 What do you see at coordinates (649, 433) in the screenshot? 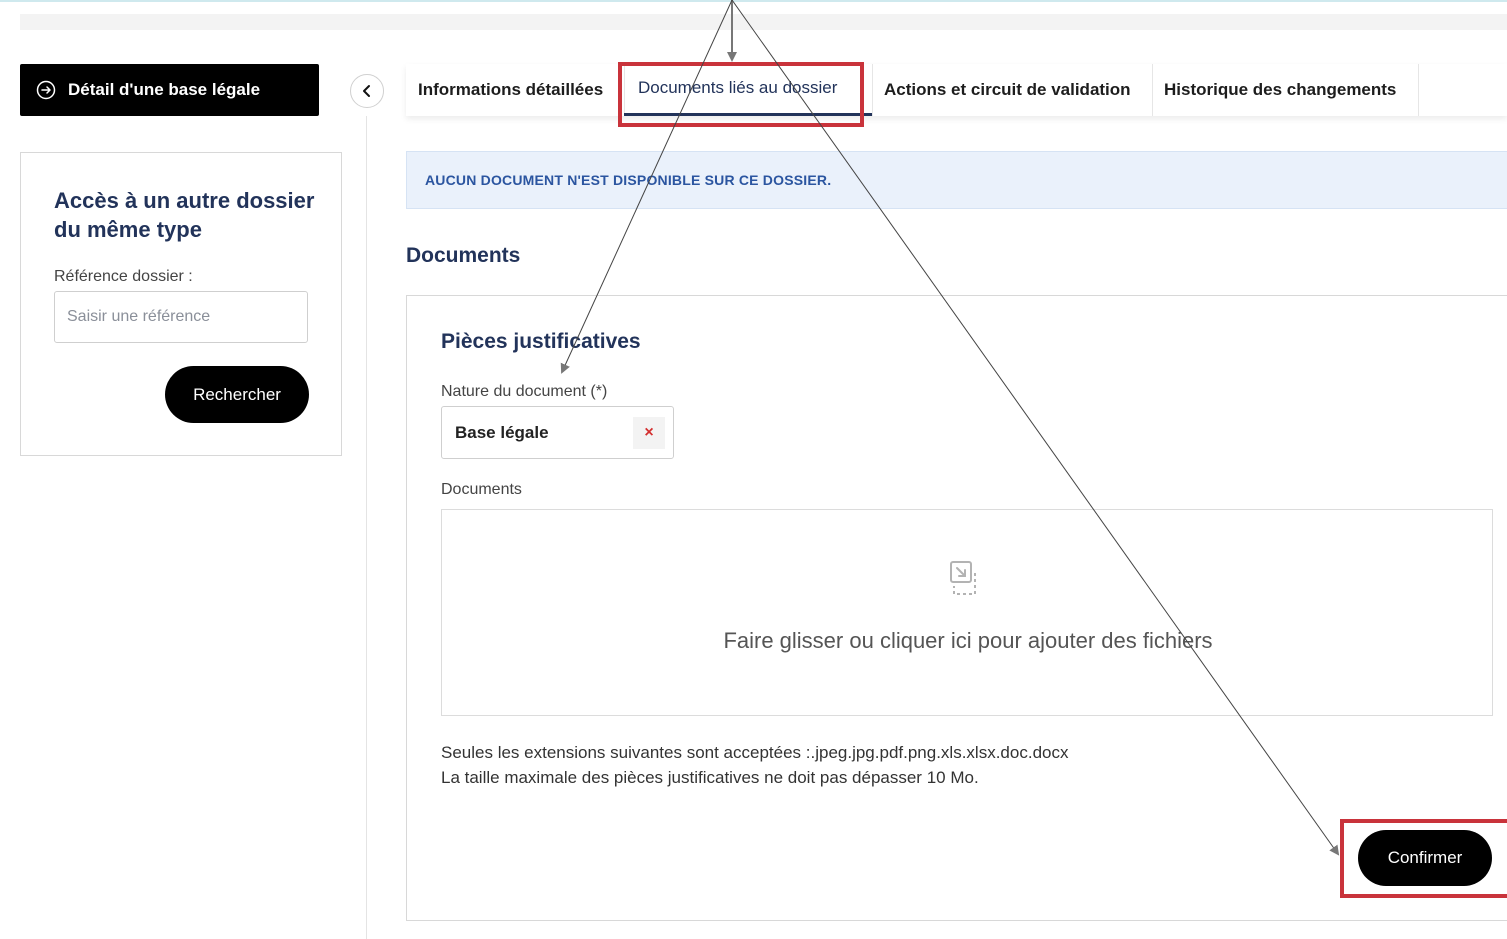
I see `close-icon: ×` at bounding box center [649, 433].